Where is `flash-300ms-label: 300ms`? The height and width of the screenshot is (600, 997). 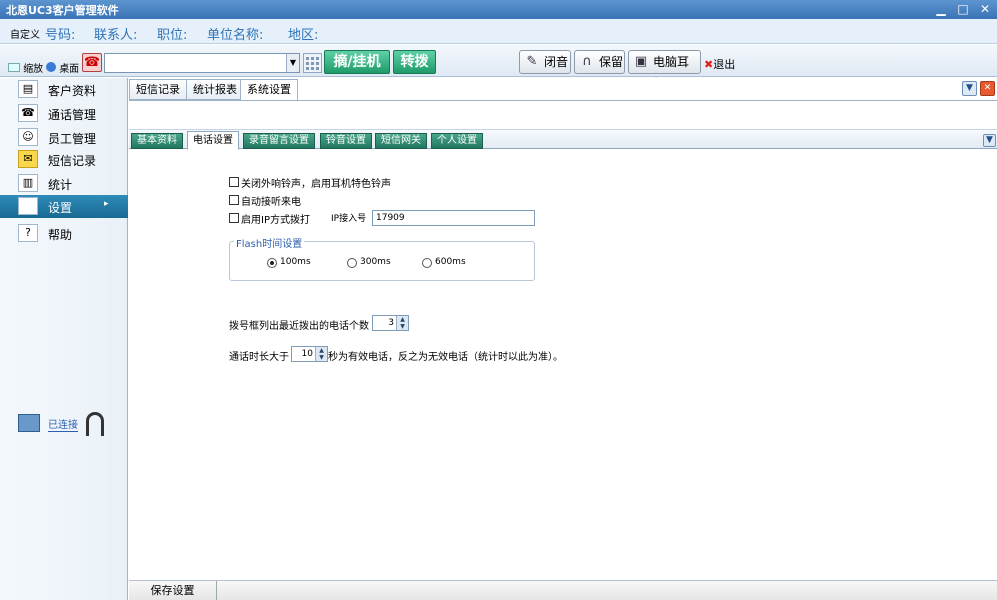 flash-300ms-label: 300ms is located at coordinates (375, 262).